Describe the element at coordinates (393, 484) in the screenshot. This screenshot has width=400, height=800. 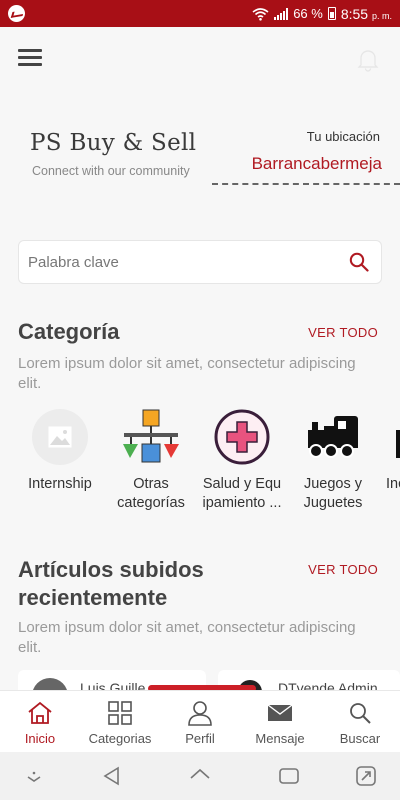
I see `category-label: Inc` at that location.